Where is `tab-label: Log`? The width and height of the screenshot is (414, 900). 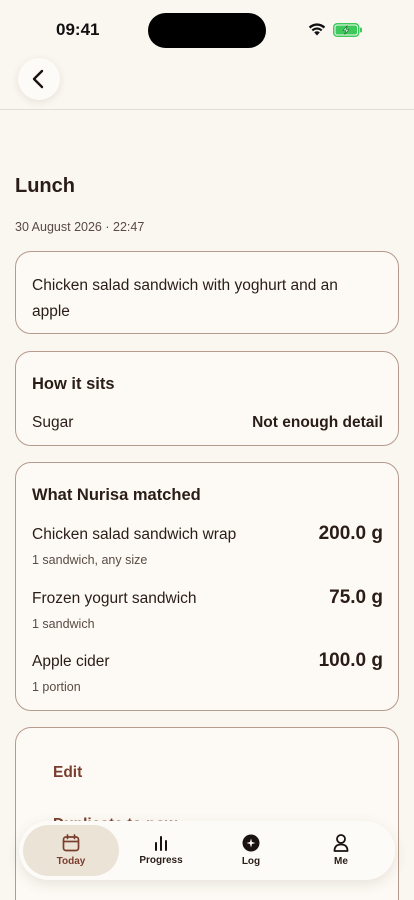 tab-label: Log is located at coordinates (251, 861).